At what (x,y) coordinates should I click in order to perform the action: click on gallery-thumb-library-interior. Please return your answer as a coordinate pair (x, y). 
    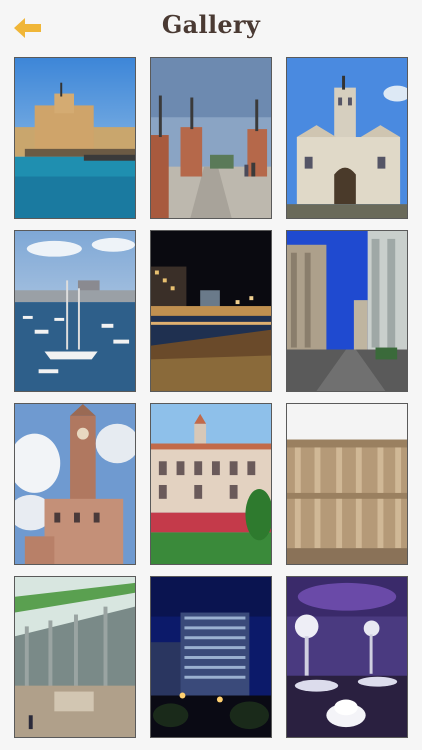
    Looking at the image, I should click on (75, 657).